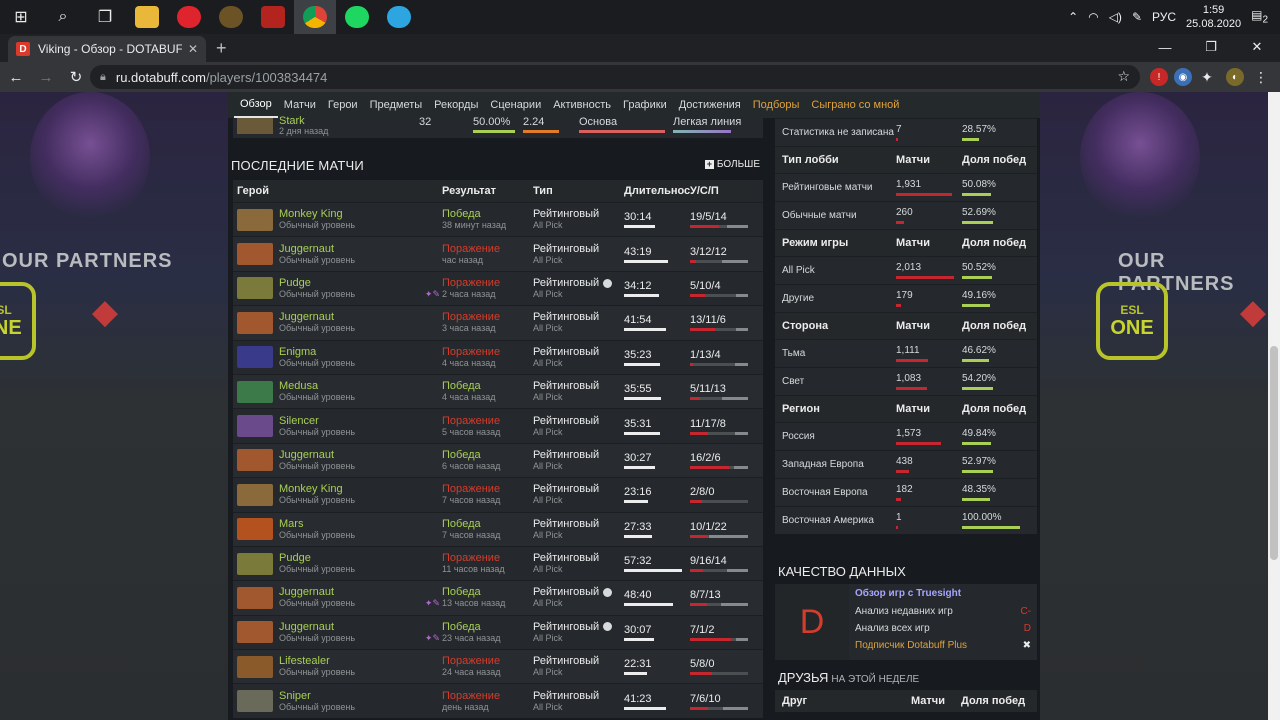 This screenshot has width=1280, height=720. Describe the element at coordinates (357, 17) in the screenshot. I see `spotify-icon` at that location.